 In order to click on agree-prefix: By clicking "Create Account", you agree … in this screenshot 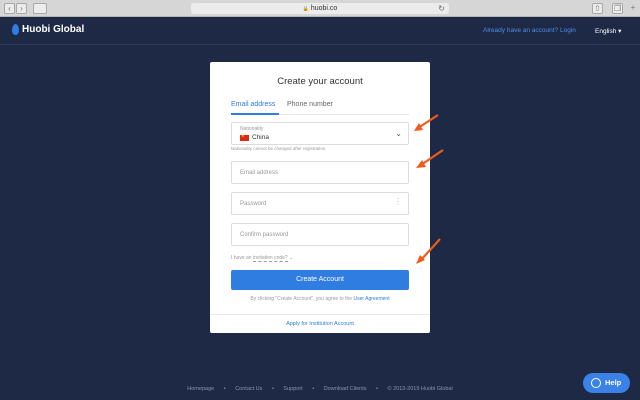, I will do `click(301, 299)`.